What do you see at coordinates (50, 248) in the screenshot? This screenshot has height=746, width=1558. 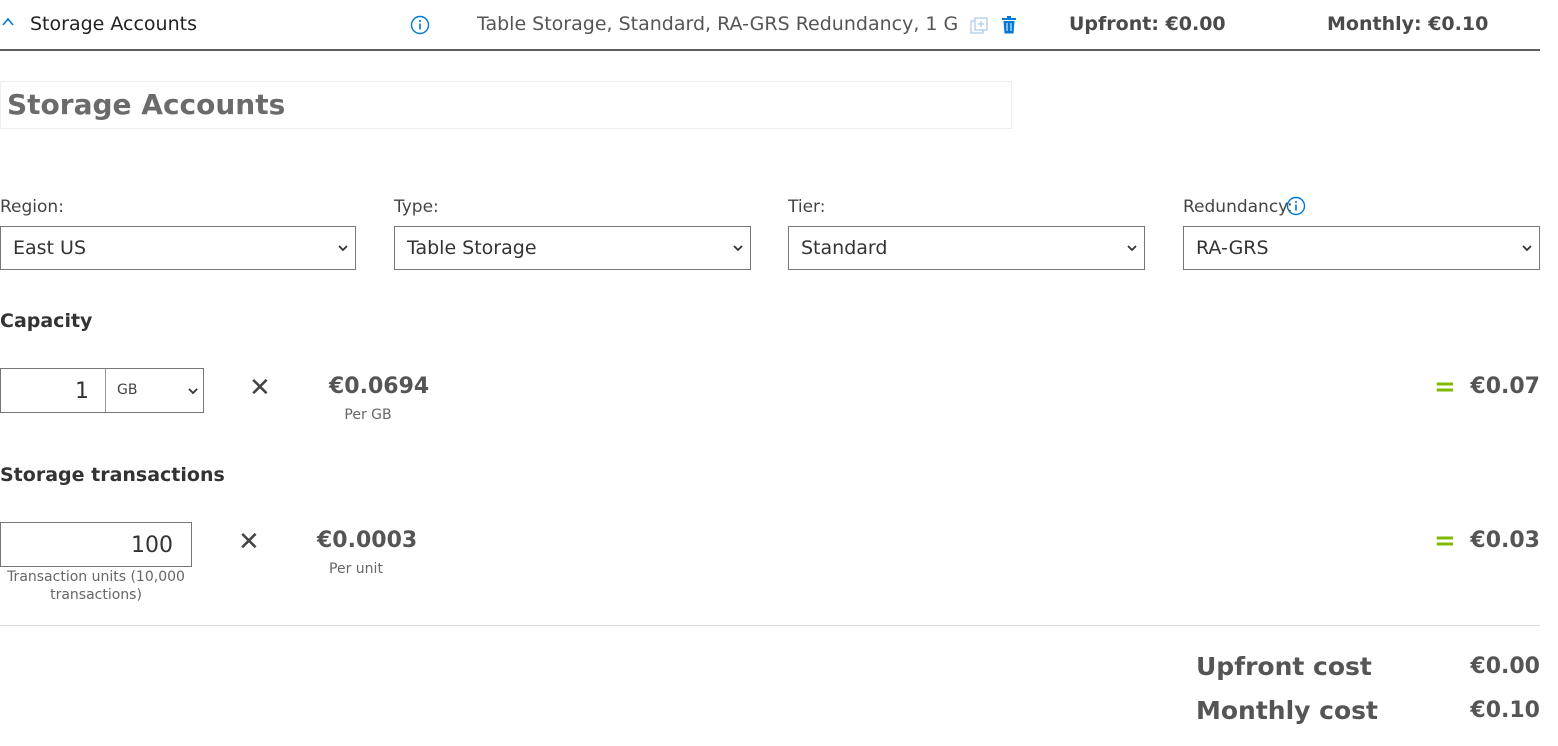 I see `region-select-value: East US` at bounding box center [50, 248].